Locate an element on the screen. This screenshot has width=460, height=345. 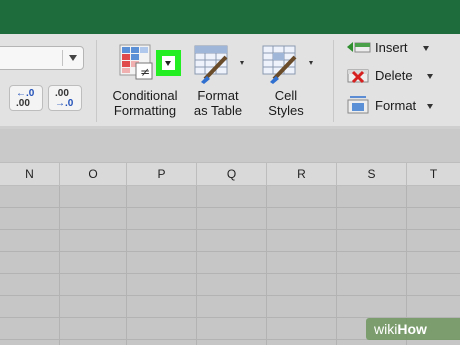
cell-styles-label: Cell Styles is located at coordinates (286, 103).